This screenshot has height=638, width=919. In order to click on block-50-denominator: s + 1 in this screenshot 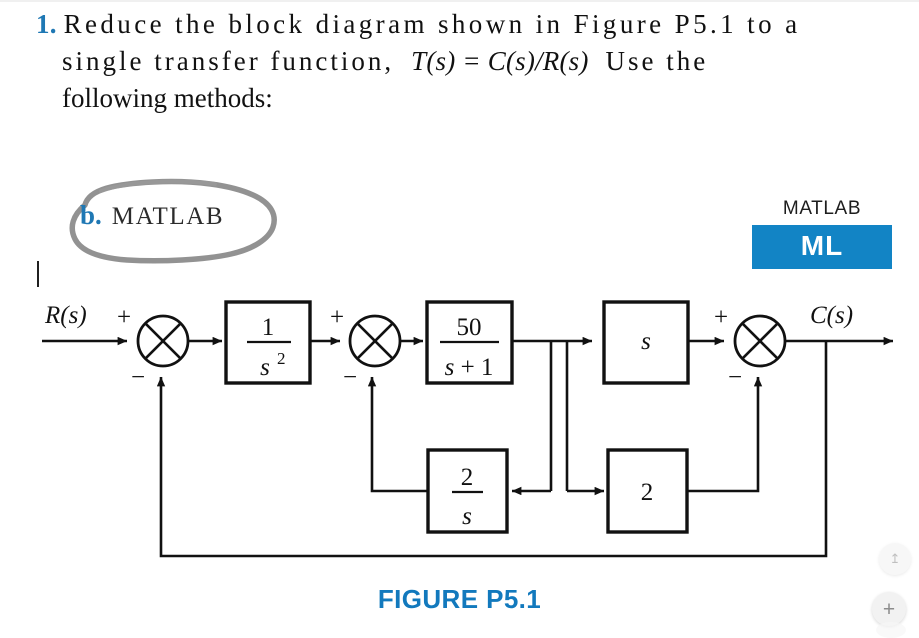, I will do `click(469, 367)`.